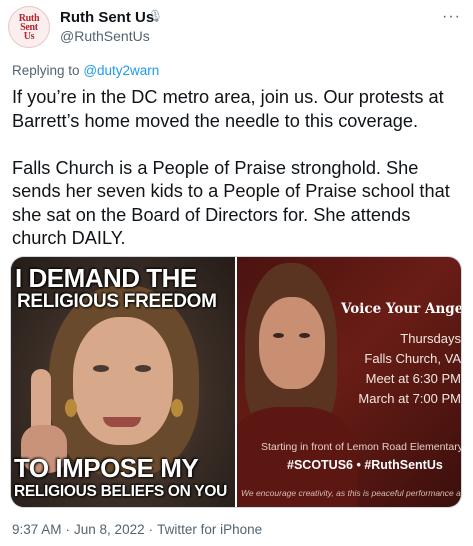  Describe the element at coordinates (109, 529) in the screenshot. I see `tweet-date: Jun 8, 2022` at that location.